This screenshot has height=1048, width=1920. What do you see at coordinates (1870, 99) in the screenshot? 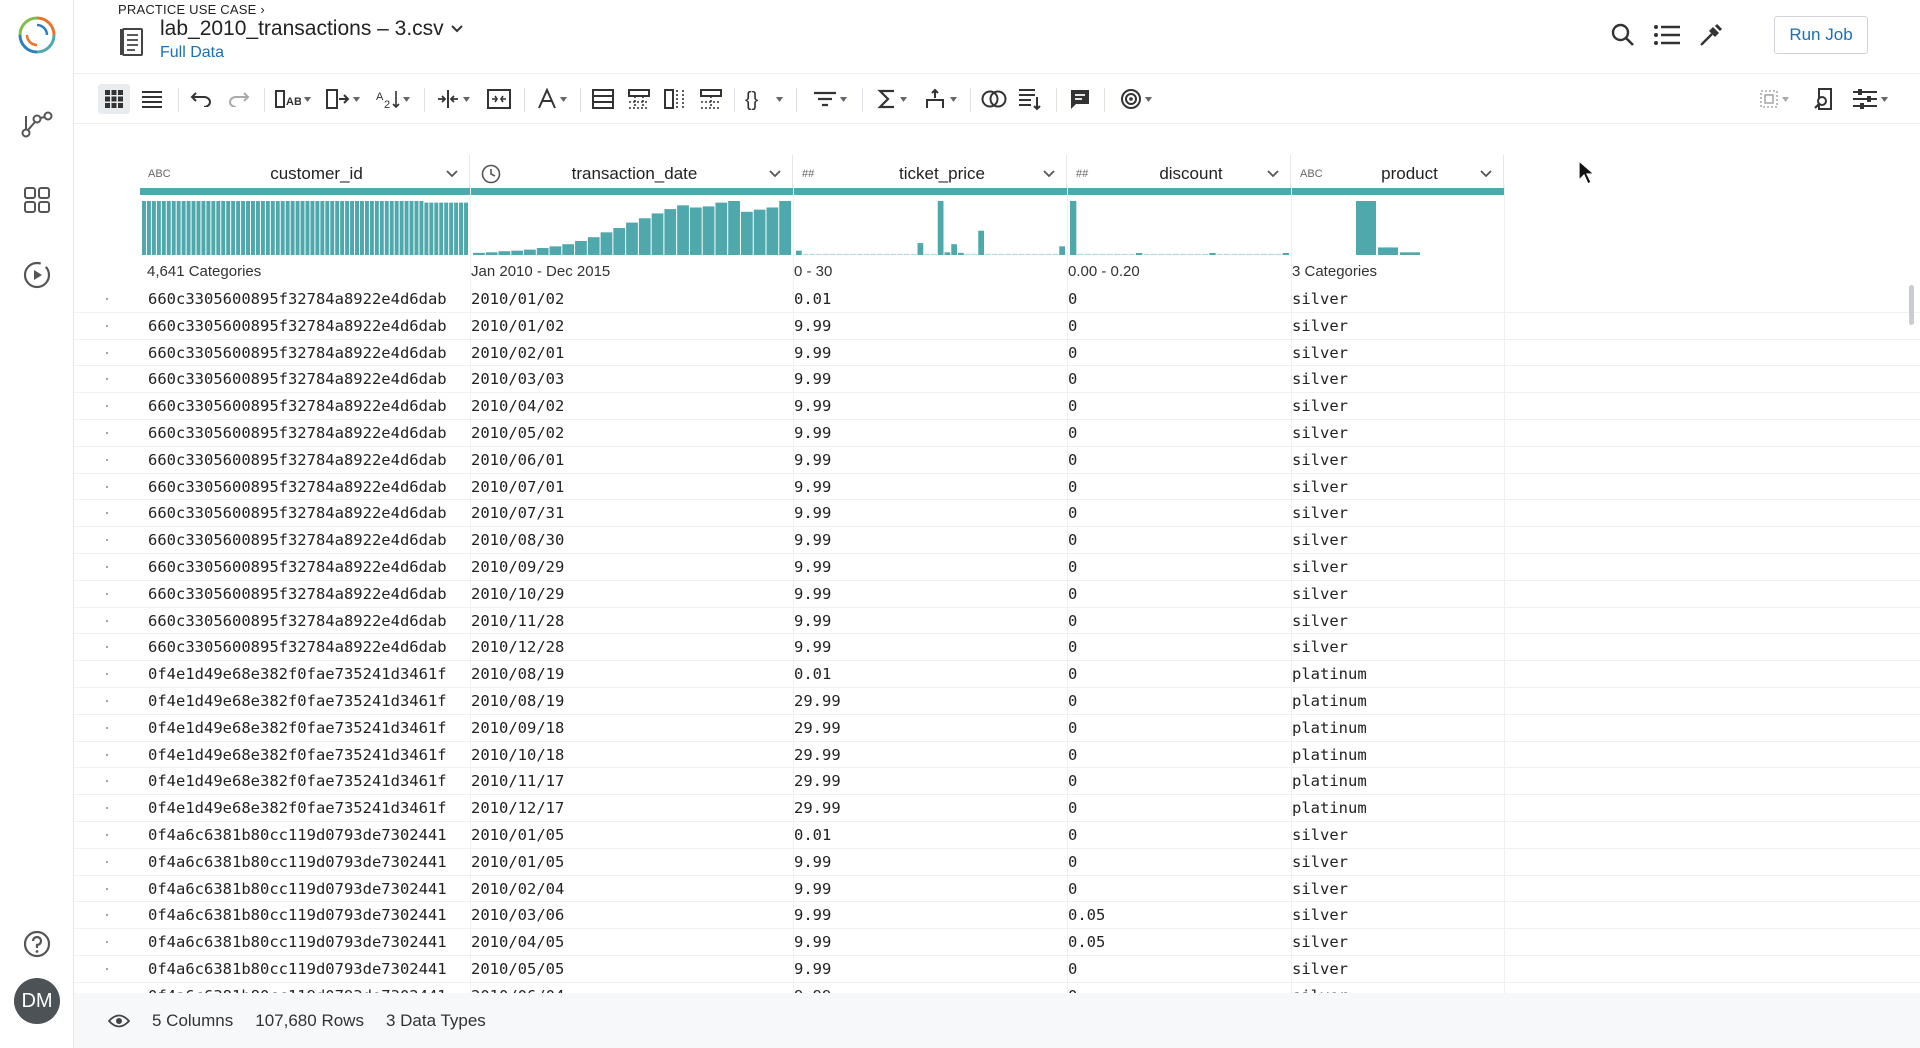
I see `settings-icon` at bounding box center [1870, 99].